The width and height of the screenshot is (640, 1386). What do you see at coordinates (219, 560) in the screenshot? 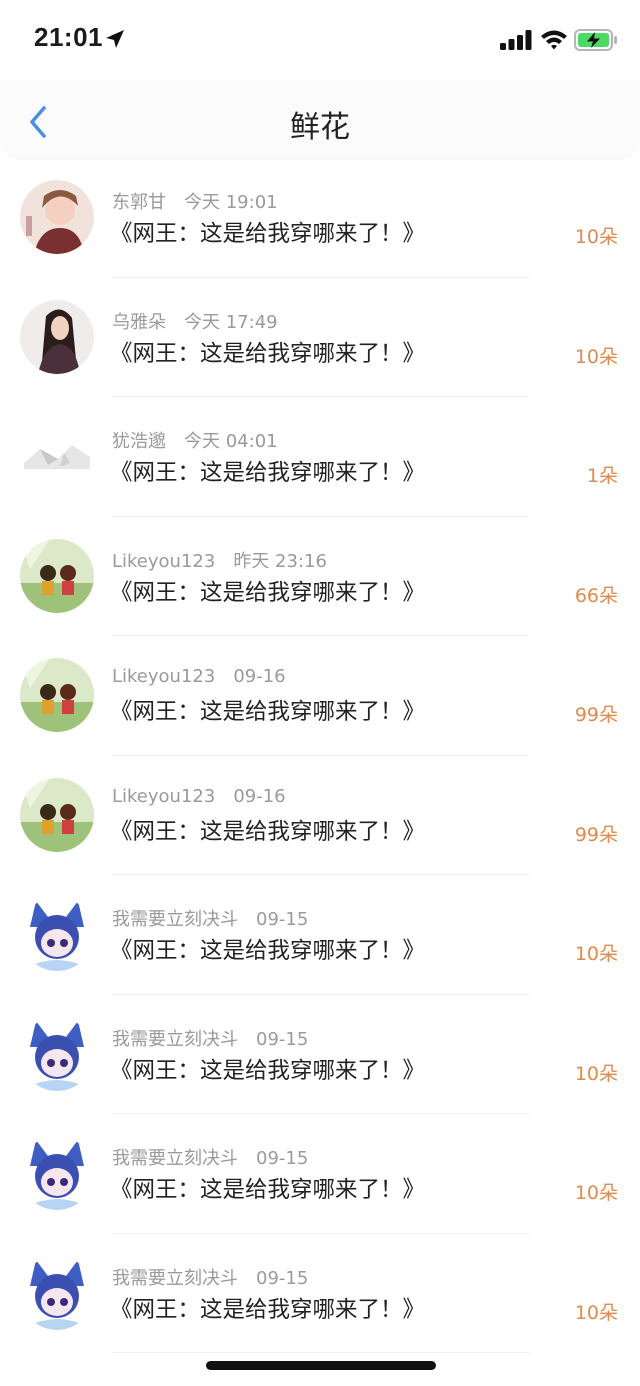
I see `meta-line: Likeyou123 昨天 23:16` at bounding box center [219, 560].